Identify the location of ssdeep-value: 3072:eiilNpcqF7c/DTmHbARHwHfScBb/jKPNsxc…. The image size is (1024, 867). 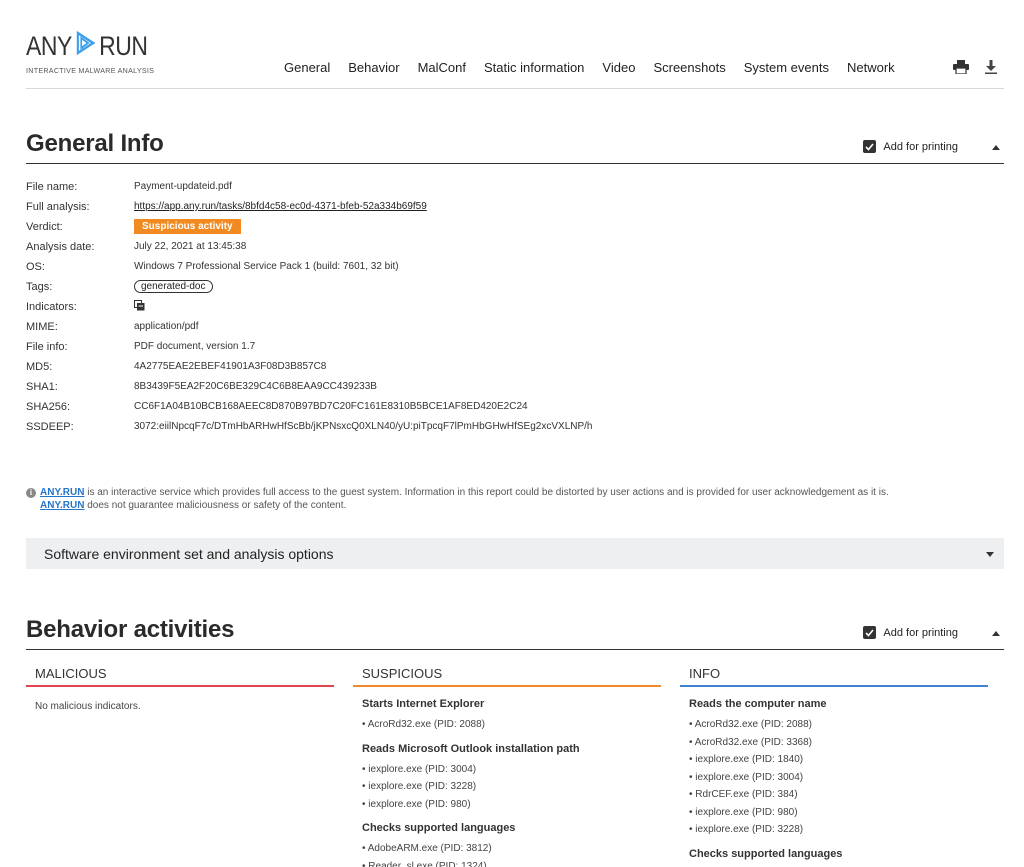
(363, 426).